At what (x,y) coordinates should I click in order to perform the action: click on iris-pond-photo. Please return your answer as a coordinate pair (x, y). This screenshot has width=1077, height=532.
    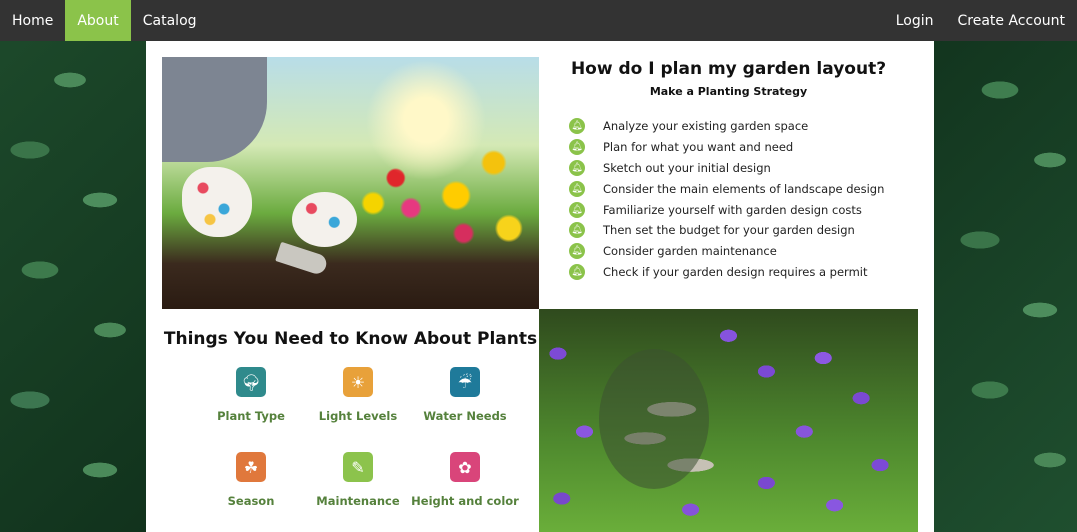
    Looking at the image, I should click on (728, 420).